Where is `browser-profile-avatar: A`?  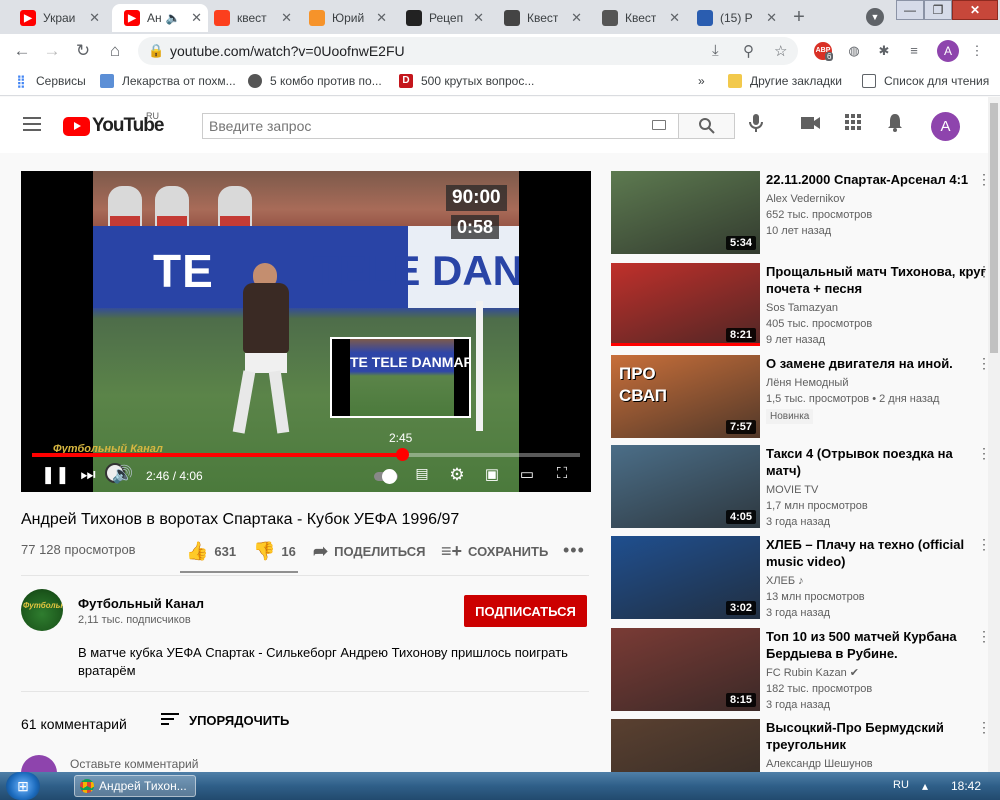
browser-profile-avatar: A is located at coordinates (948, 51).